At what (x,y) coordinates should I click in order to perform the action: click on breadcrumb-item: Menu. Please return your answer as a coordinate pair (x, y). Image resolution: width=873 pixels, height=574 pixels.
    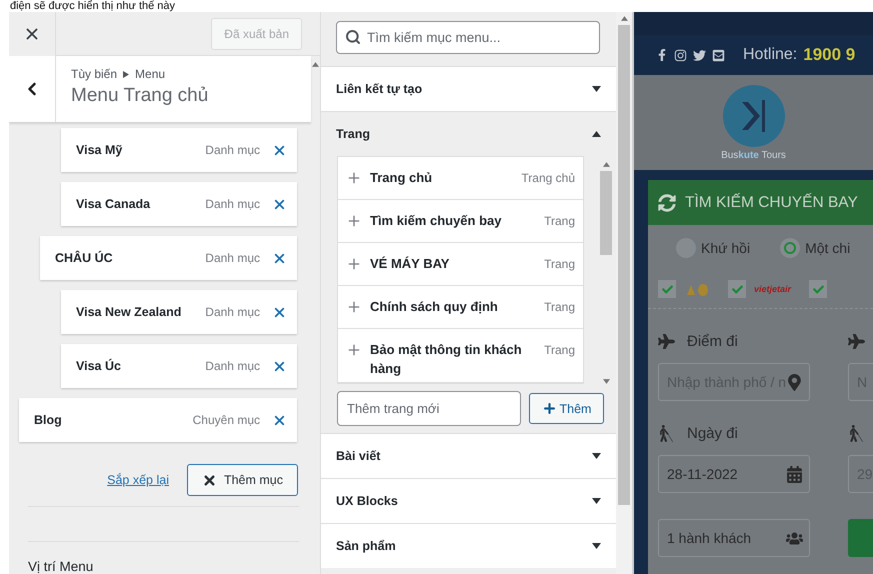
    Looking at the image, I should click on (150, 74).